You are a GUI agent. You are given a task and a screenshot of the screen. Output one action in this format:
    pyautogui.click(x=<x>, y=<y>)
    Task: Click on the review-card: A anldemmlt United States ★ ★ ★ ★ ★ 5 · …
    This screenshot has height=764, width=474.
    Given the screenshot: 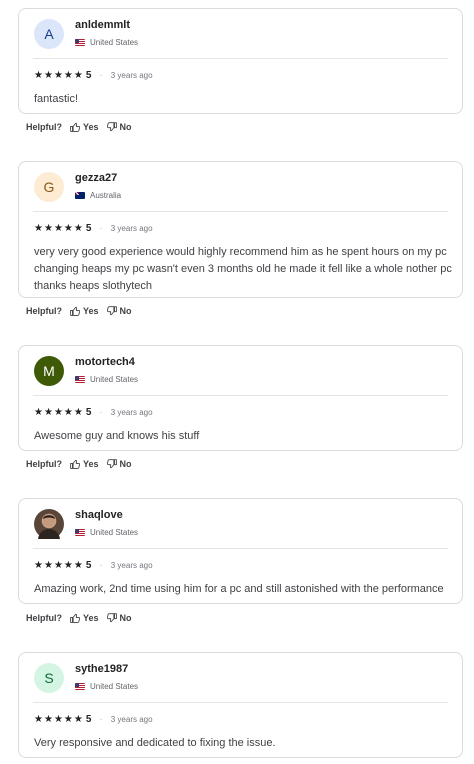 What is the action you would take?
    pyautogui.click(x=240, y=61)
    